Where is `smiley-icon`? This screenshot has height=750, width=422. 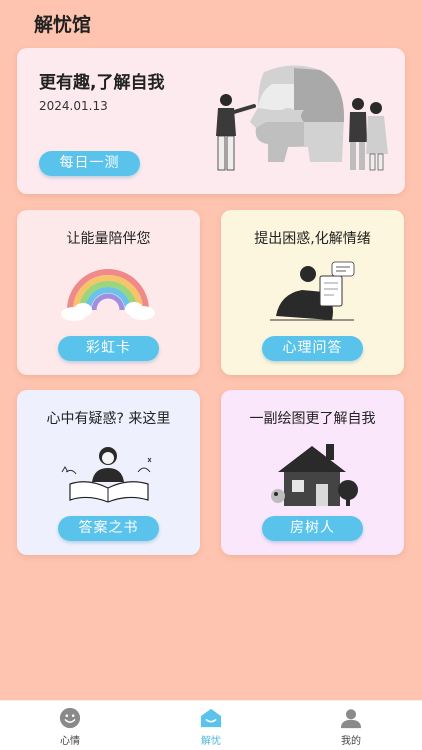
smiley-icon is located at coordinates (70, 718).